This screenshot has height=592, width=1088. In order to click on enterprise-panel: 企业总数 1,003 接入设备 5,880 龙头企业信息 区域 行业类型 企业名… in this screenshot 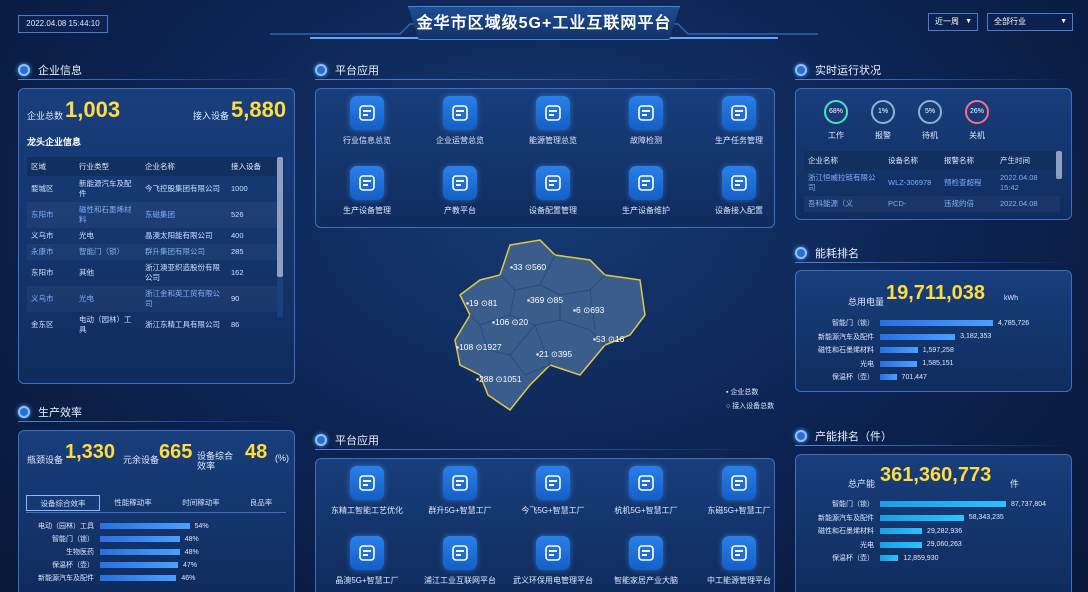, I will do `click(156, 236)`.